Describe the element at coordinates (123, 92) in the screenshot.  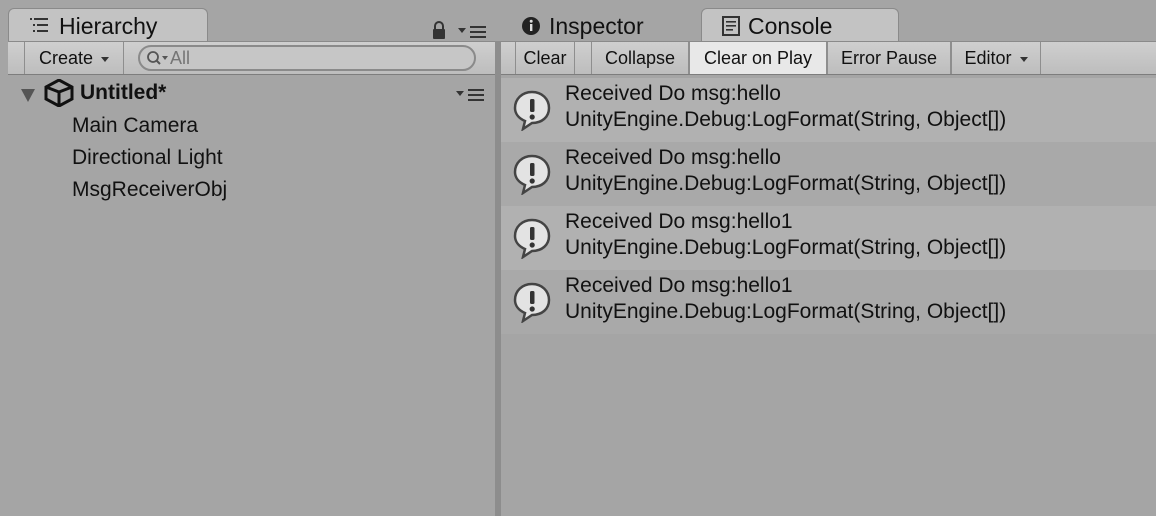
I see `scene-name: Untitled*` at that location.